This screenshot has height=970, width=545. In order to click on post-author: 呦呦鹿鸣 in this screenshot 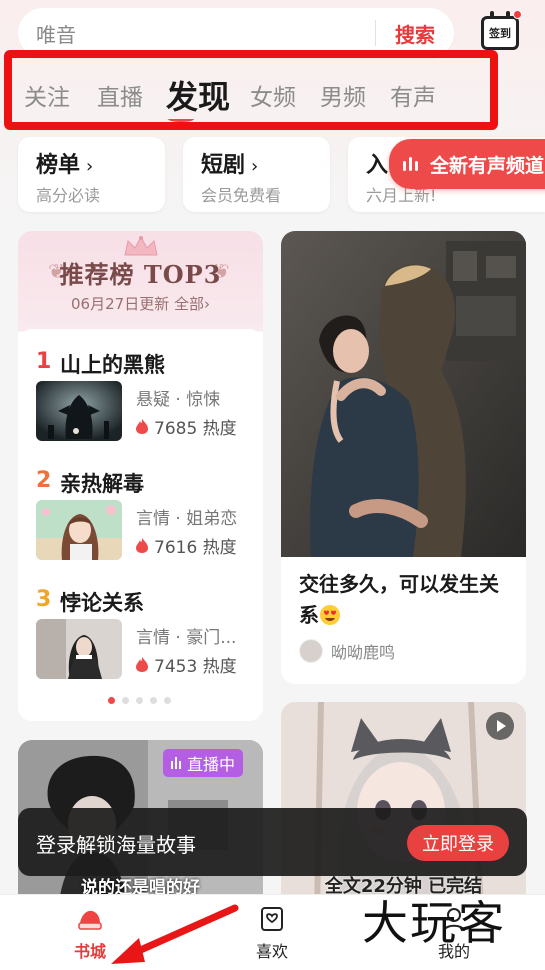, I will do `click(347, 651)`.